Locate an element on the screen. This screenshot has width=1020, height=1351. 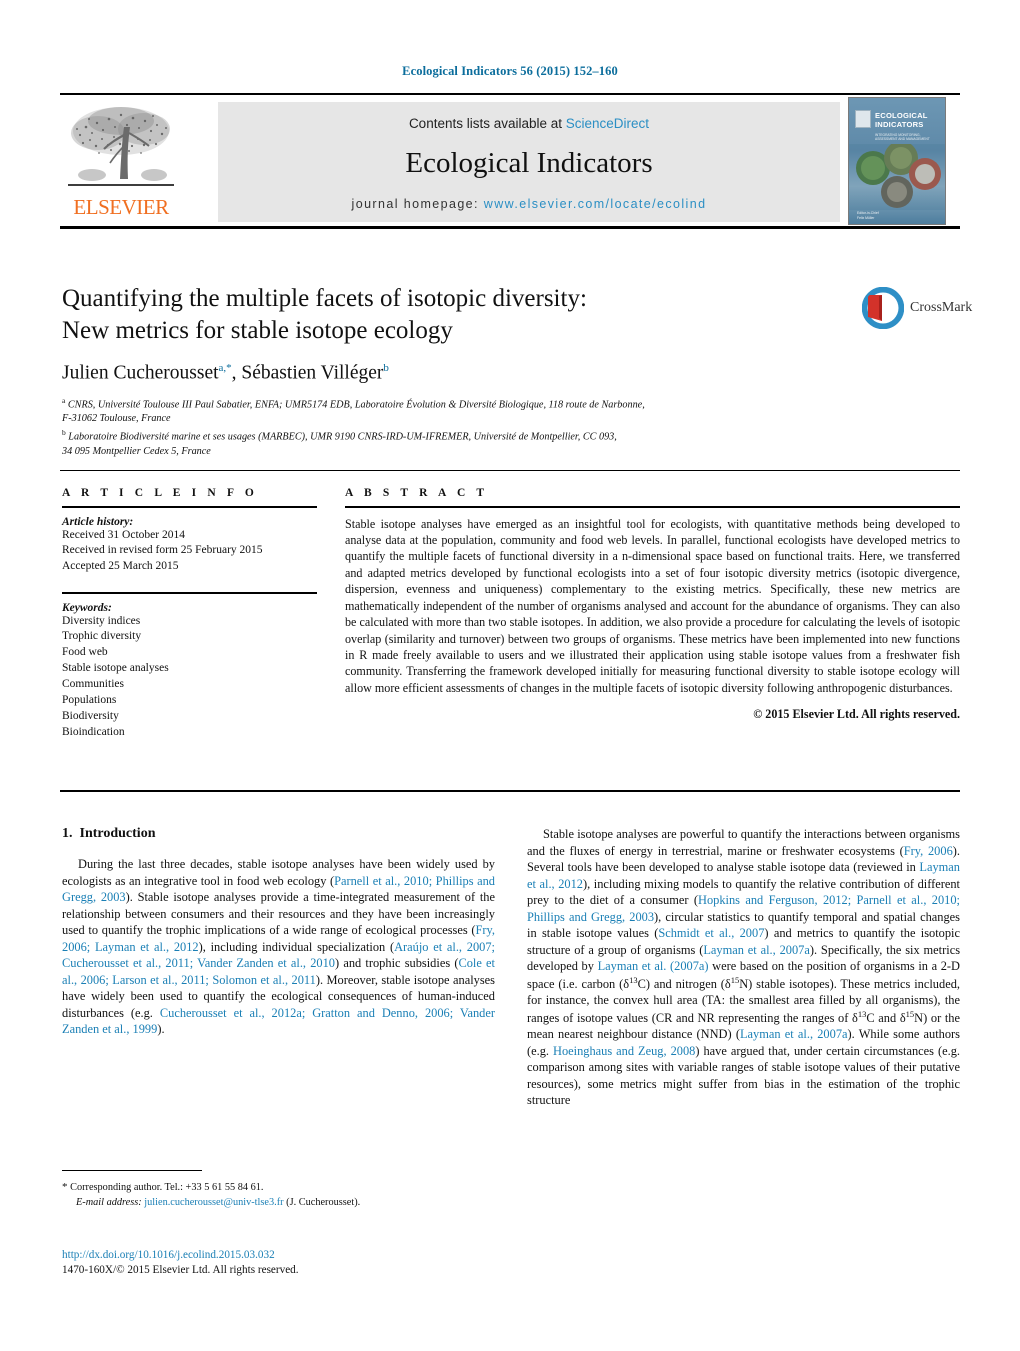
elsevier-wordmark: ELSEVIER is located at coordinates (121, 207).